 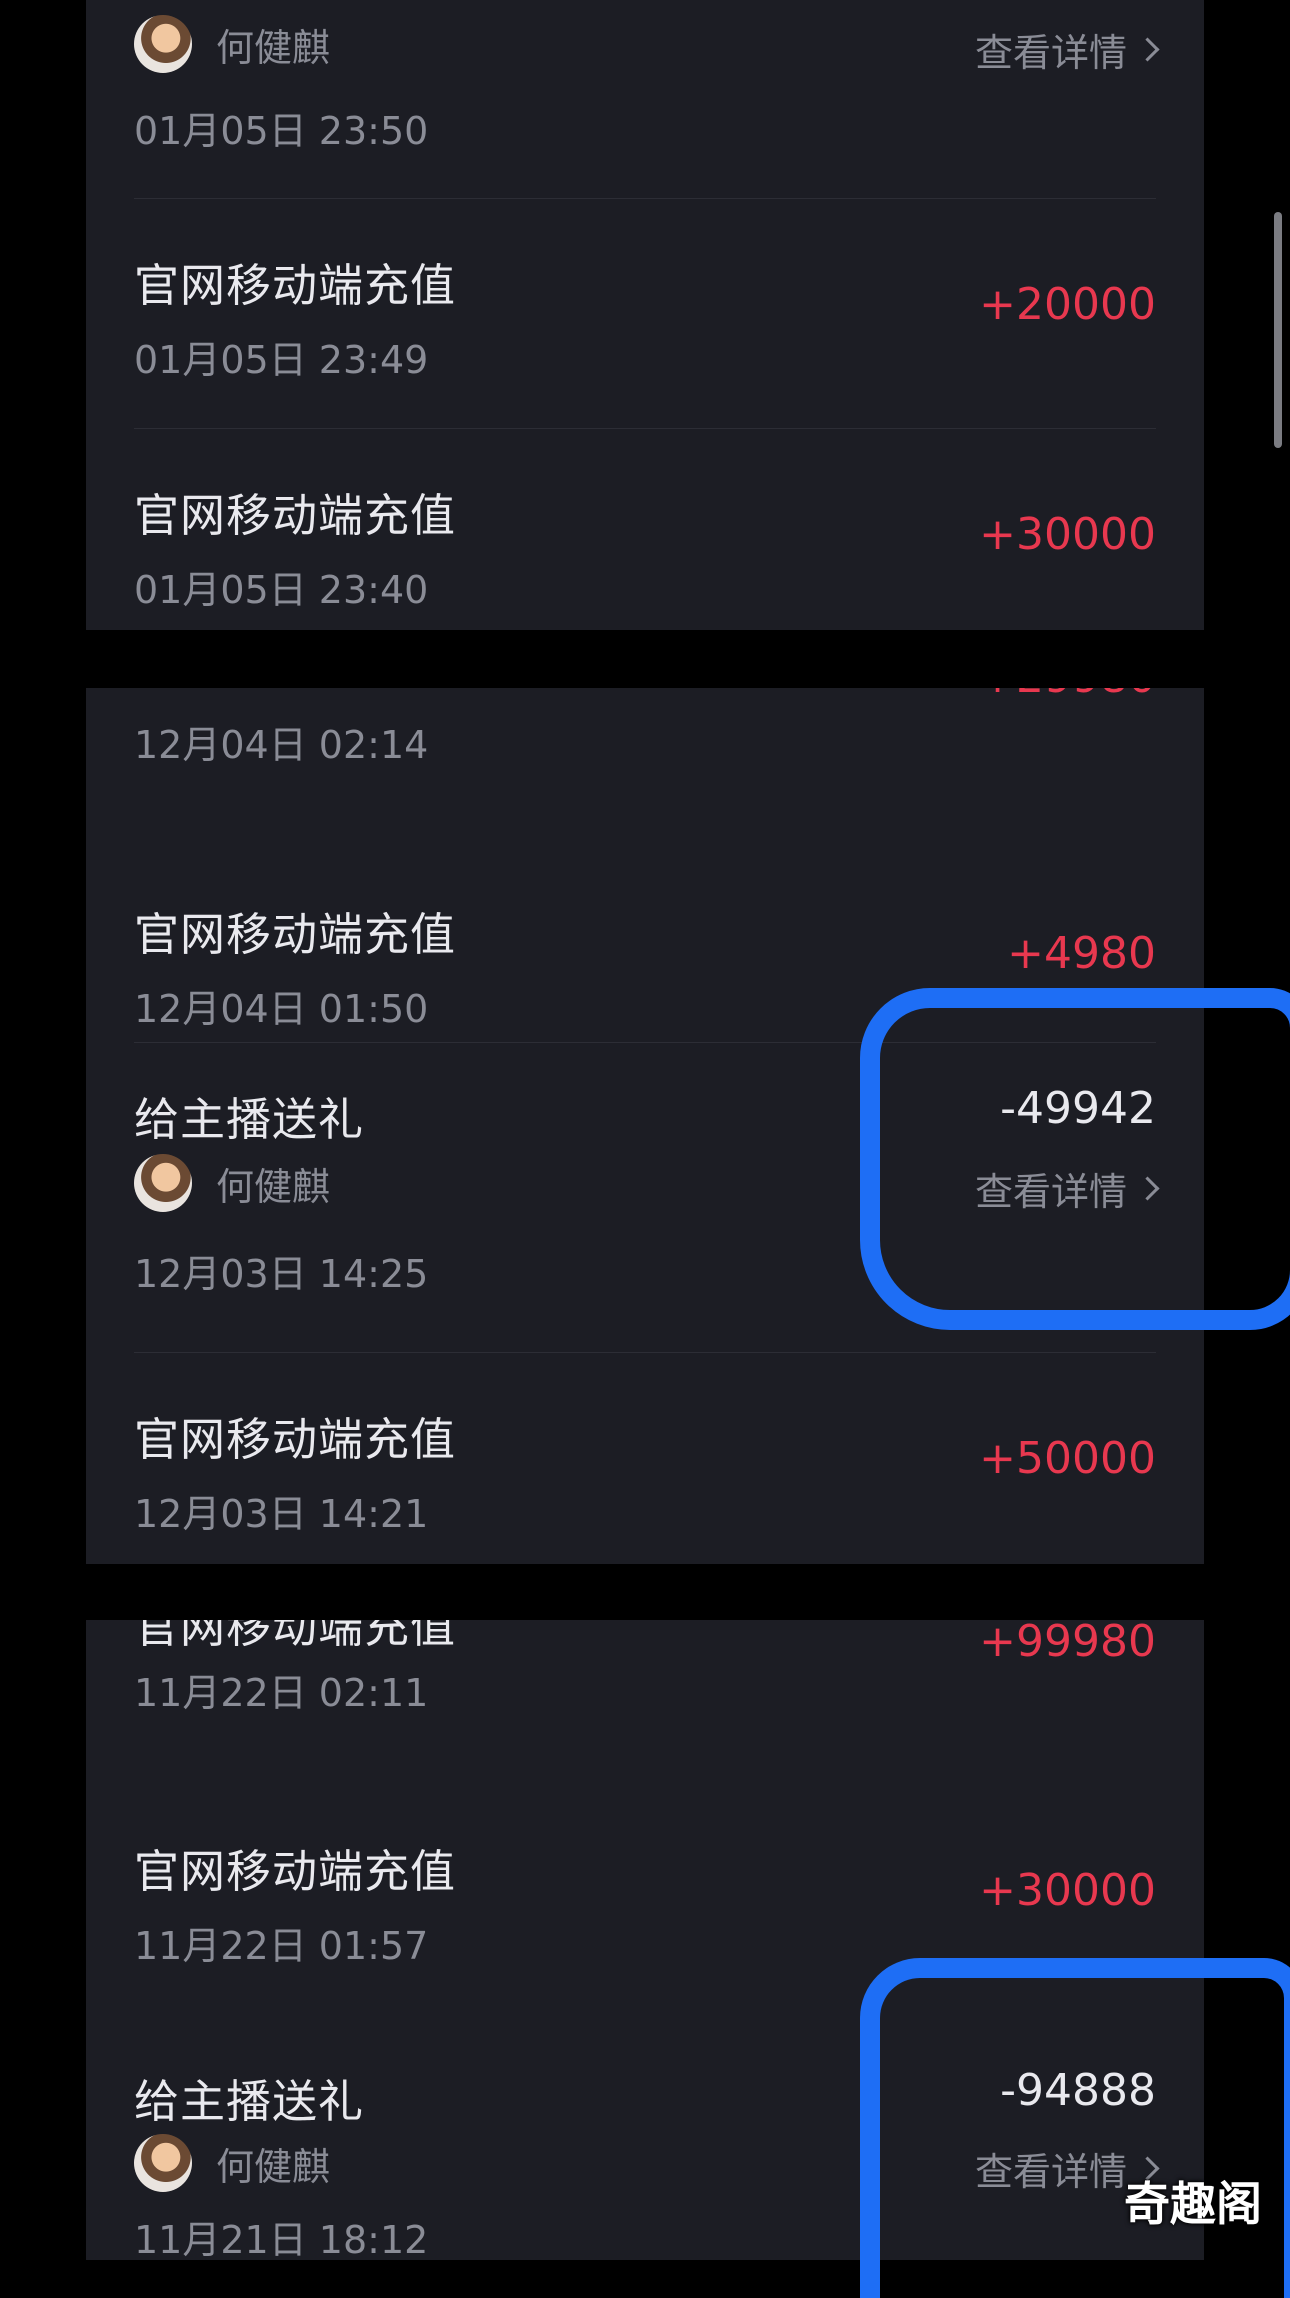 I want to click on transaction-time: 01月05日 23:50, so click(x=281, y=131).